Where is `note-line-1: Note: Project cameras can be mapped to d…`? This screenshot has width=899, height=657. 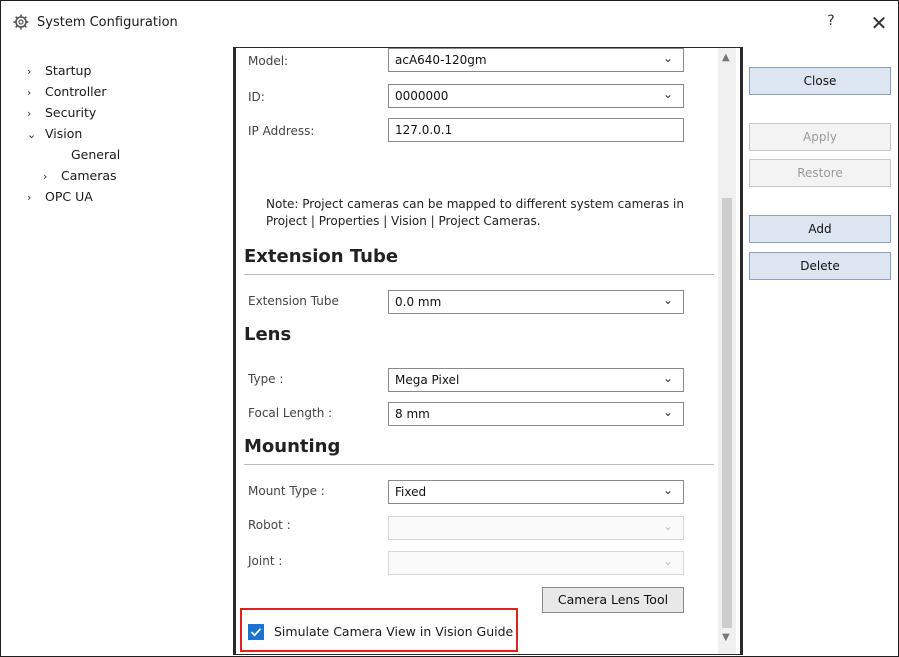 note-line-1: Note: Project cameras can be mapped to d… is located at coordinates (475, 204).